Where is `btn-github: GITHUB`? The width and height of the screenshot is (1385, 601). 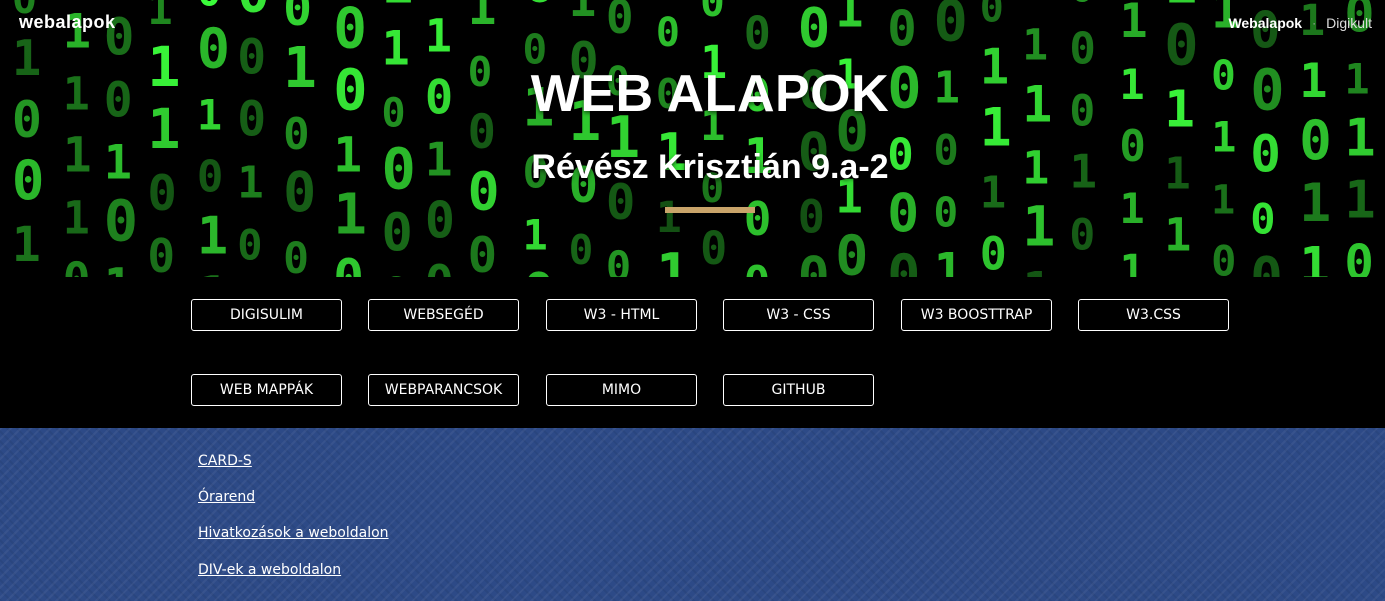 btn-github: GITHUB is located at coordinates (798, 390).